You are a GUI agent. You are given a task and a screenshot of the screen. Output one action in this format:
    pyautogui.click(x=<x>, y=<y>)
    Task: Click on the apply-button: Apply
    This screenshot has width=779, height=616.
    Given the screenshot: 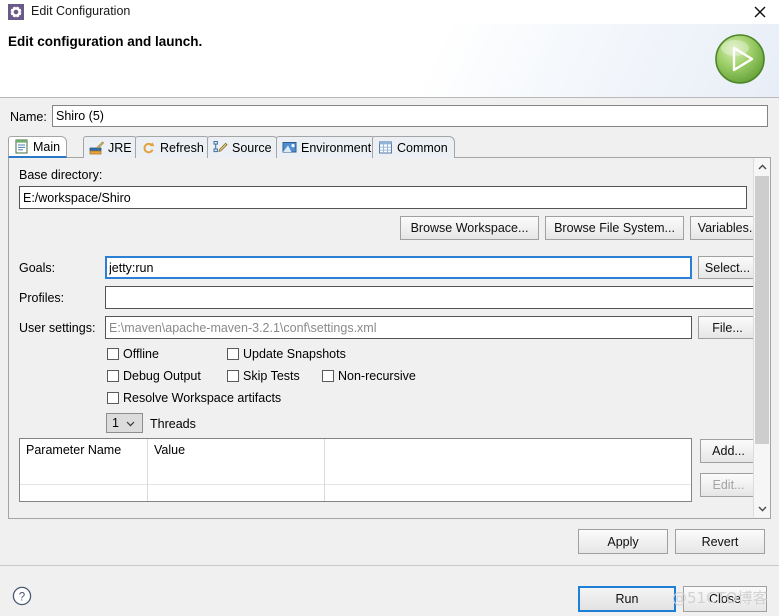 What is the action you would take?
    pyautogui.click(x=623, y=541)
    